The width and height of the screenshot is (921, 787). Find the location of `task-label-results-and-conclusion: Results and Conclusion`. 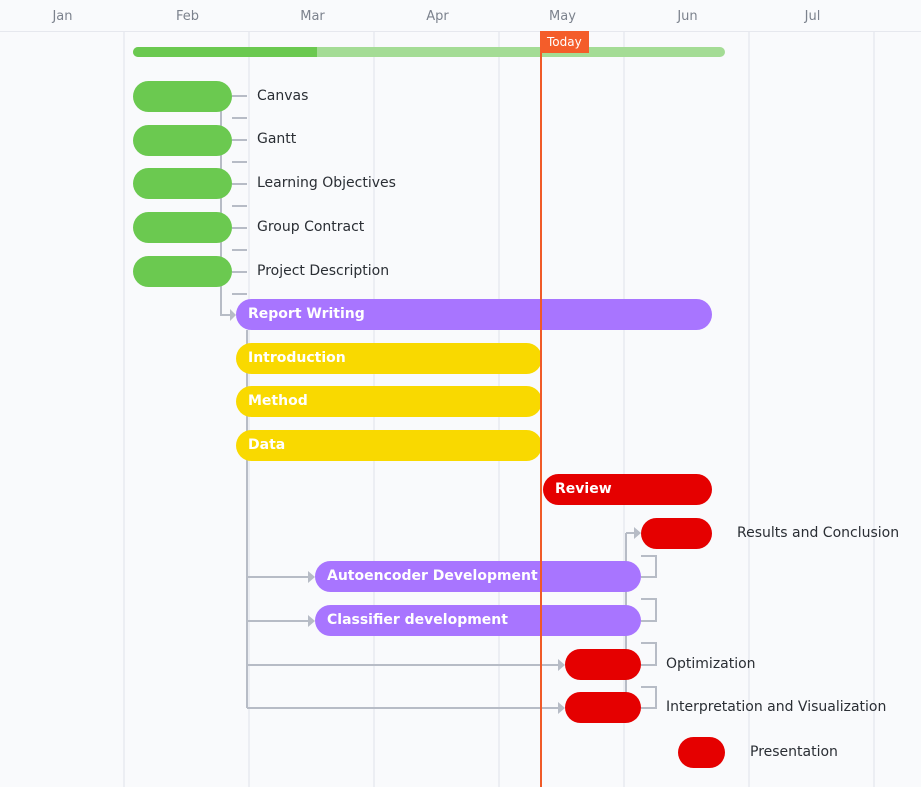

task-label-results-and-conclusion: Results and Conclusion is located at coordinates (818, 533).